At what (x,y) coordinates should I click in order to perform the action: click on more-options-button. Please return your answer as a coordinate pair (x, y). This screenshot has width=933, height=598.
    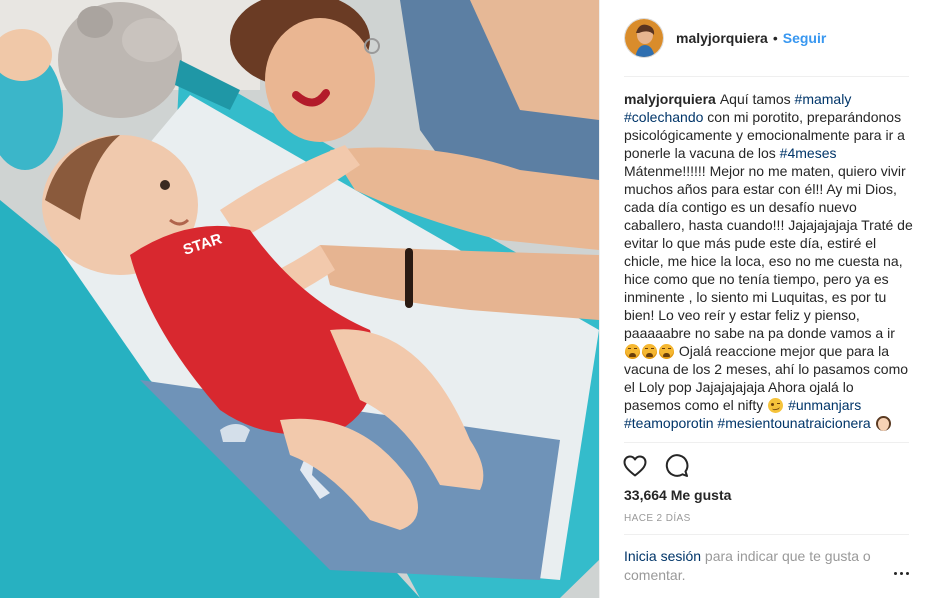
    Looking at the image, I should click on (901, 573).